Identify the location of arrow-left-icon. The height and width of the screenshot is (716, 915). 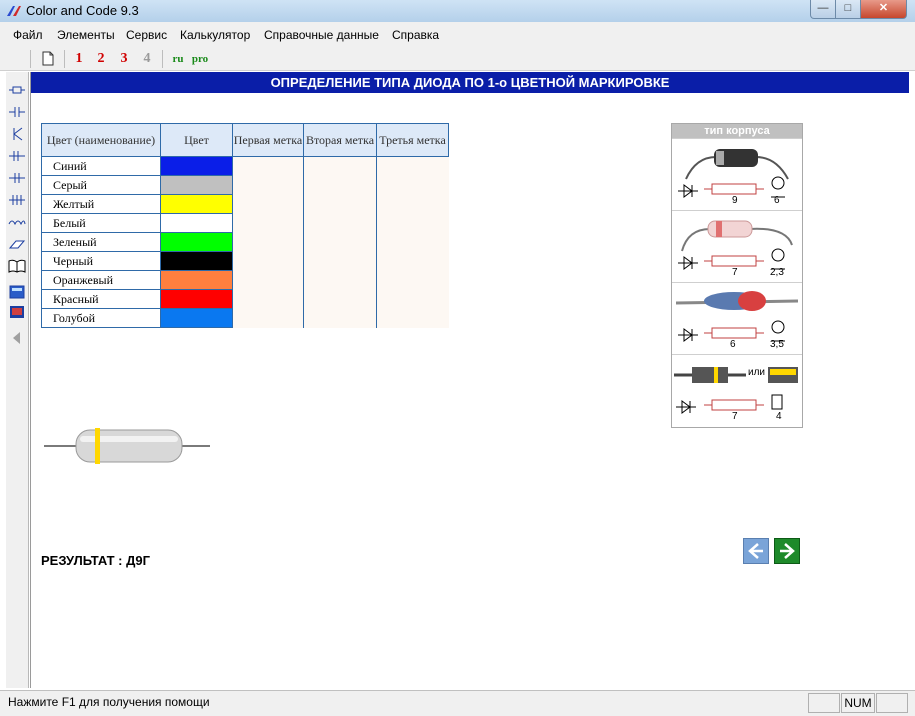
(755, 551).